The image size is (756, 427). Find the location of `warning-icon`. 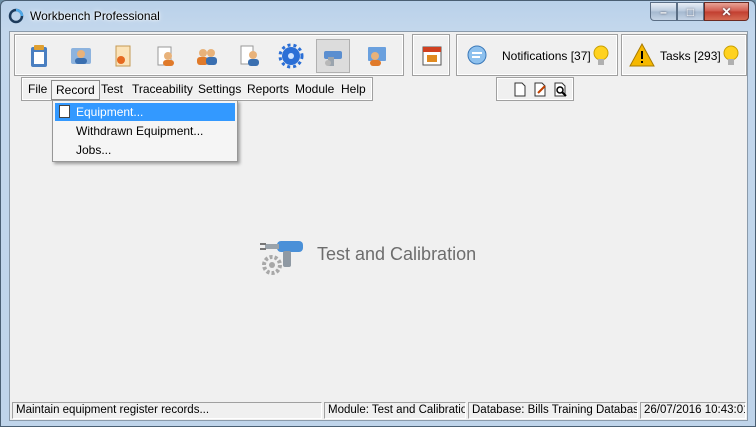

warning-icon is located at coordinates (642, 55).